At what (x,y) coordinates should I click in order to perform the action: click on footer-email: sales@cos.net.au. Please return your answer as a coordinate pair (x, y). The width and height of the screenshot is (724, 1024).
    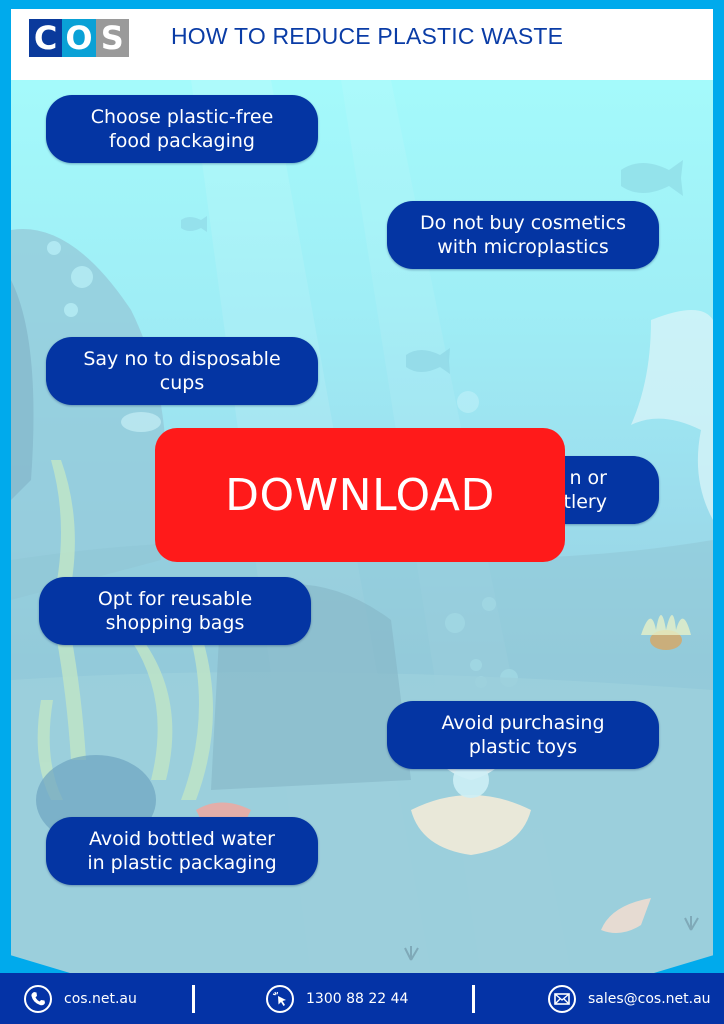
    Looking at the image, I should click on (629, 999).